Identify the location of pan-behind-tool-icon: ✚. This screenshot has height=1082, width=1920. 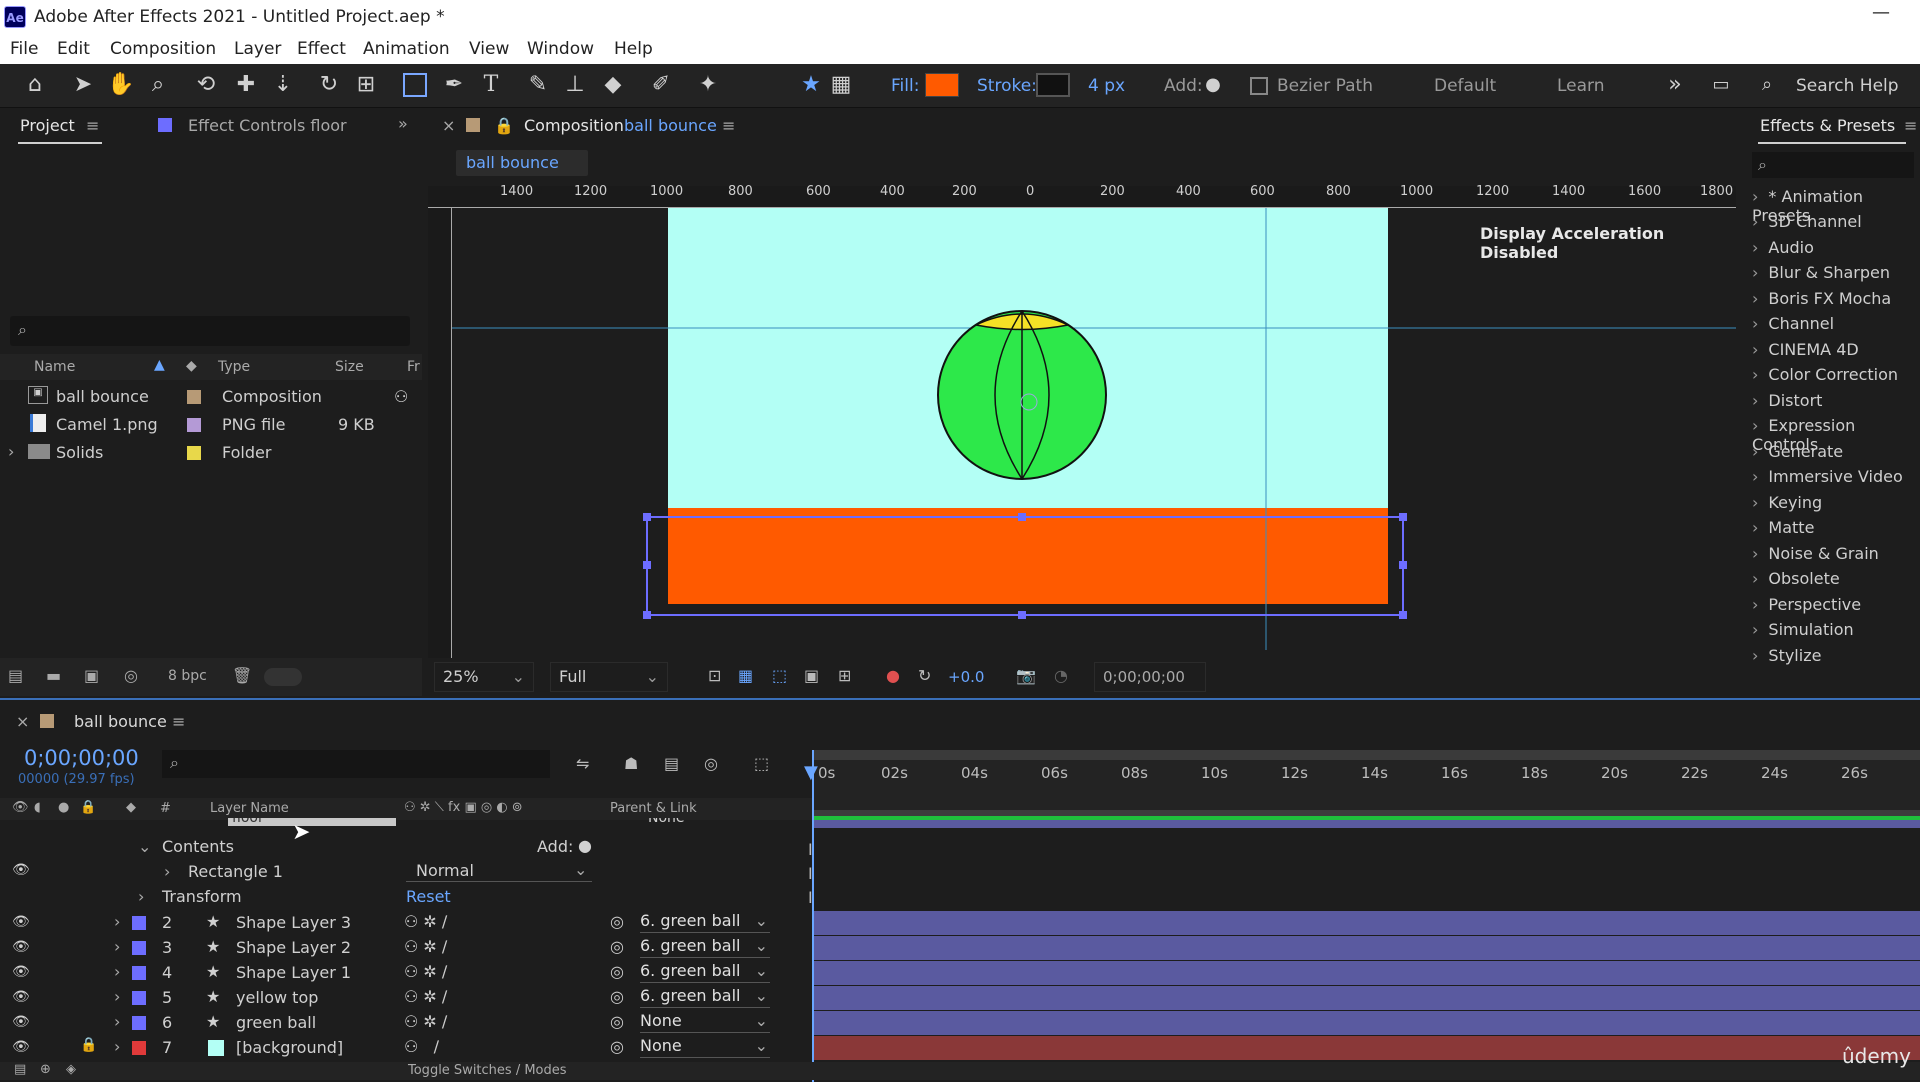
(246, 85).